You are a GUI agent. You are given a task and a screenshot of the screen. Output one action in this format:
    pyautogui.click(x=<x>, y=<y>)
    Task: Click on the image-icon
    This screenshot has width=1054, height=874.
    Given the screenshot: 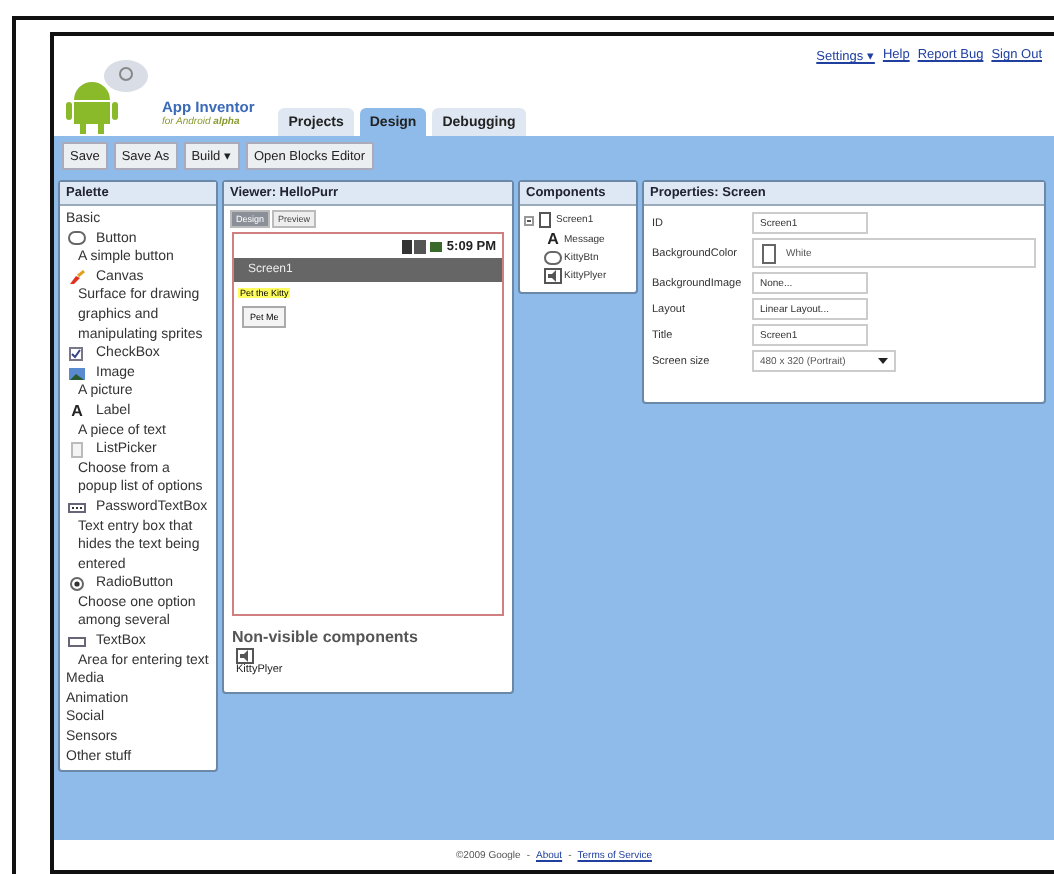 What is the action you would take?
    pyautogui.click(x=77, y=373)
    